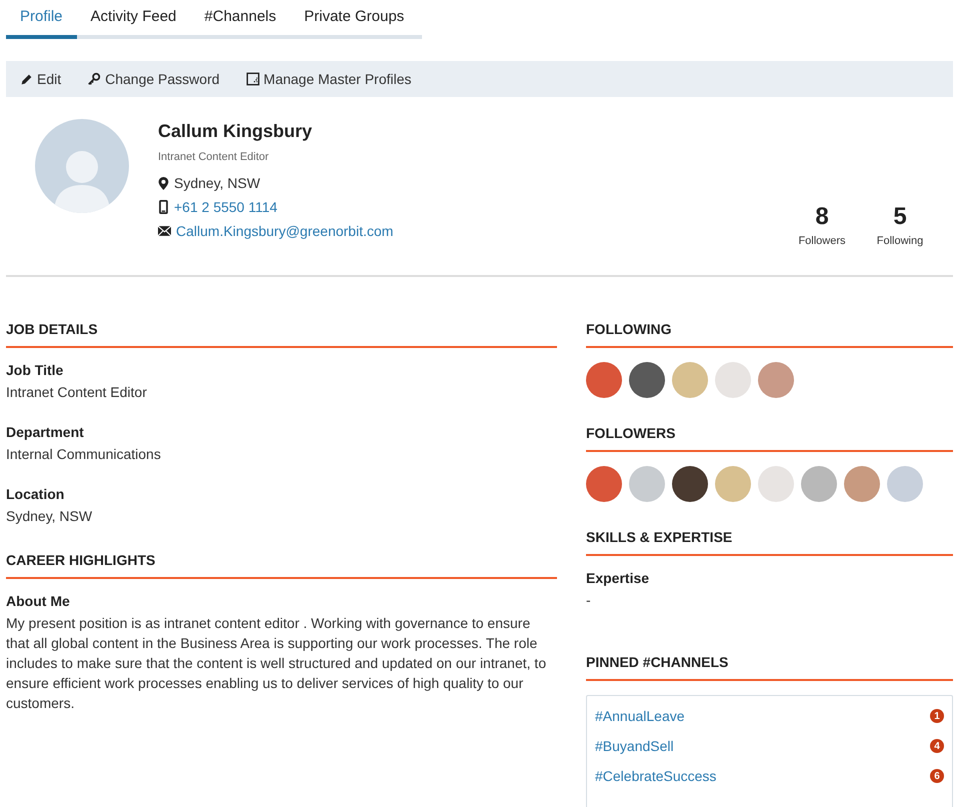 This screenshot has width=960, height=807. What do you see at coordinates (281, 334) in the screenshot?
I see `section-heading: JOB DETAILS` at bounding box center [281, 334].